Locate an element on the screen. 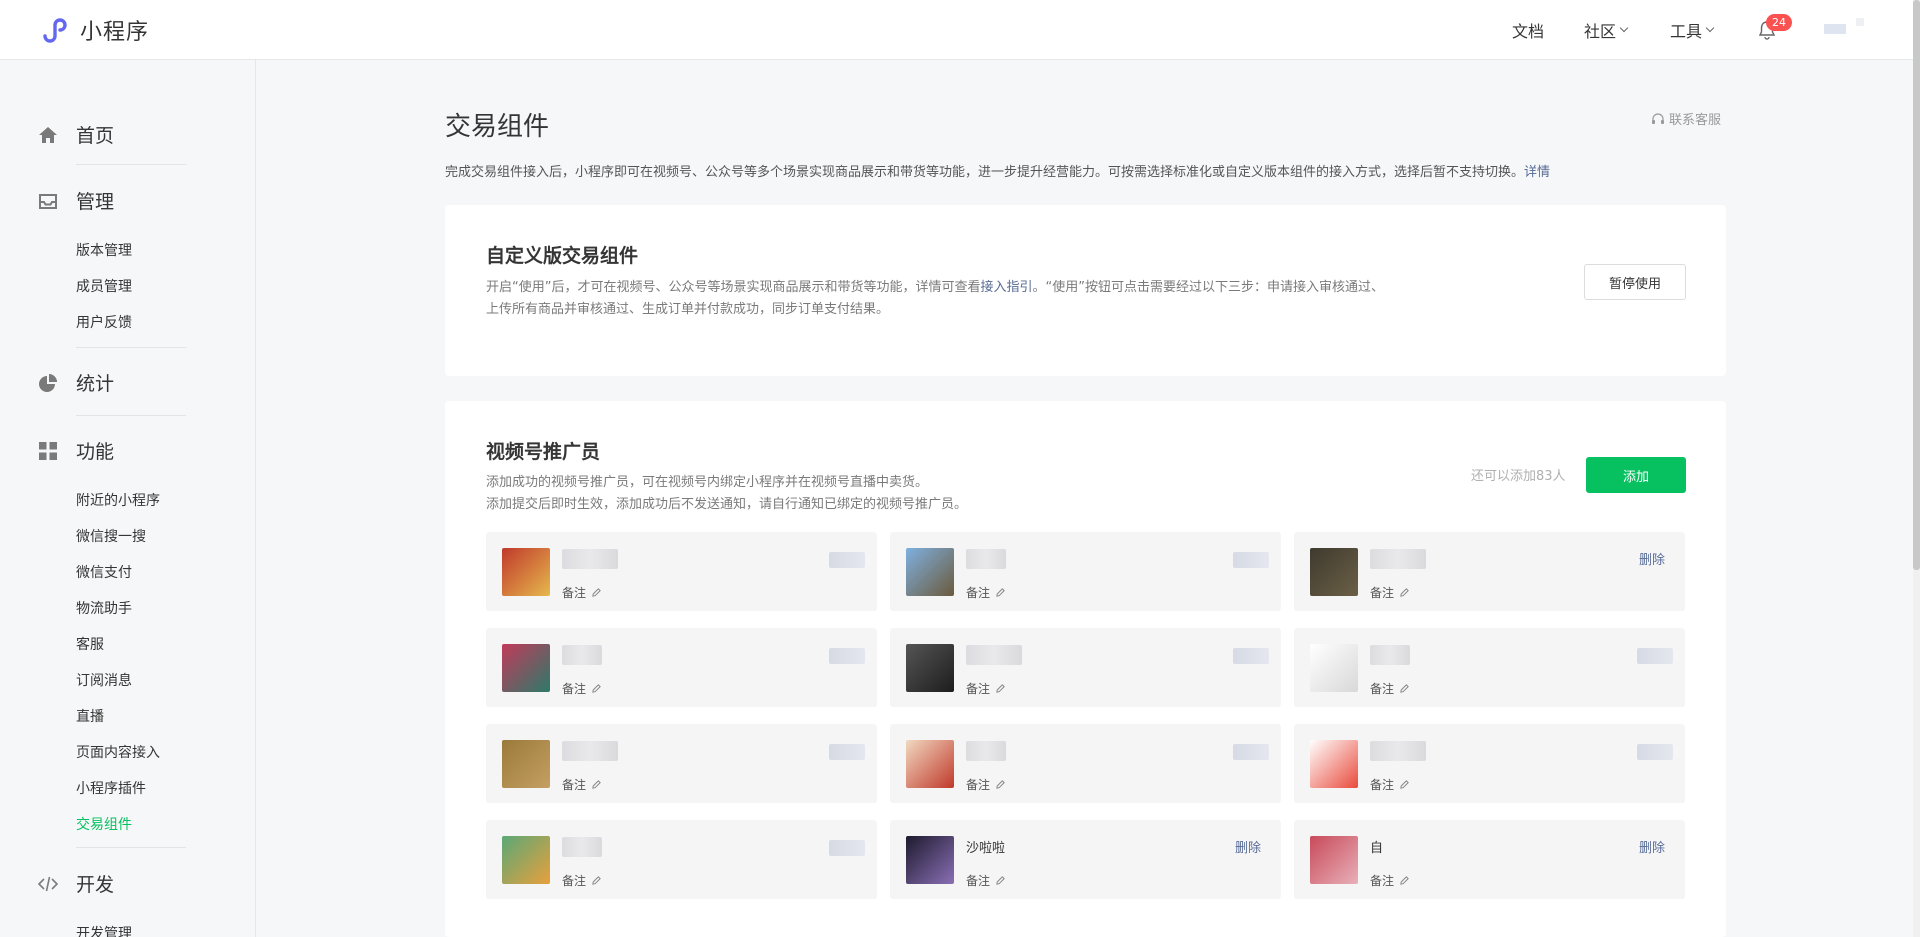 The width and height of the screenshot is (1920, 937). sidebar-item-live: 直播 is located at coordinates (90, 716).